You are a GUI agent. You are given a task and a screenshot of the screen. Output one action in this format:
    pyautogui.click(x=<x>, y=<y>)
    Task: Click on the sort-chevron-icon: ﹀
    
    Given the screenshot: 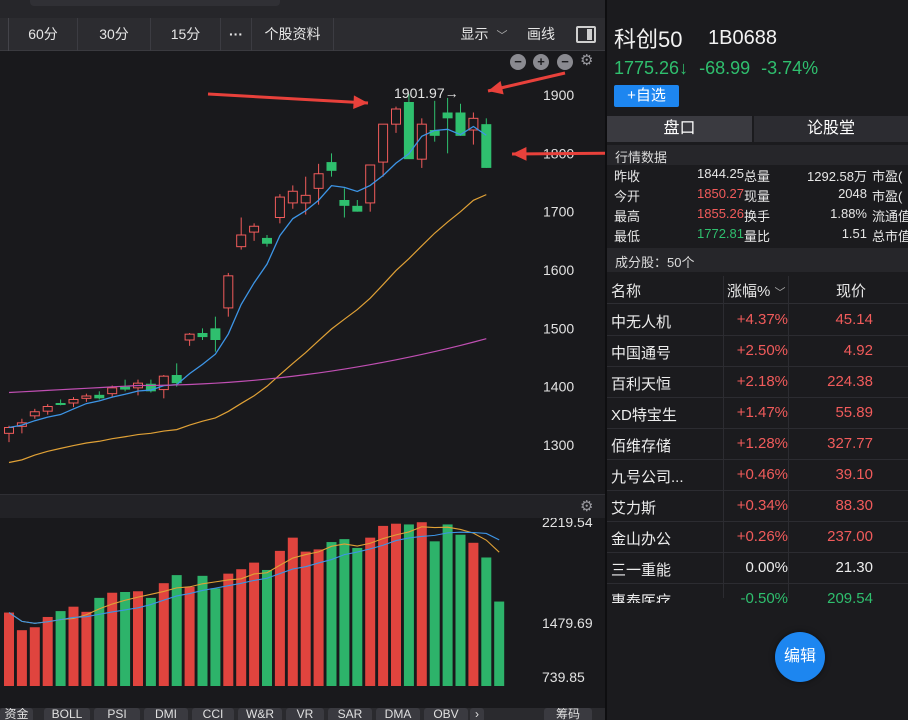 What is the action you would take?
    pyautogui.click(x=780, y=293)
    